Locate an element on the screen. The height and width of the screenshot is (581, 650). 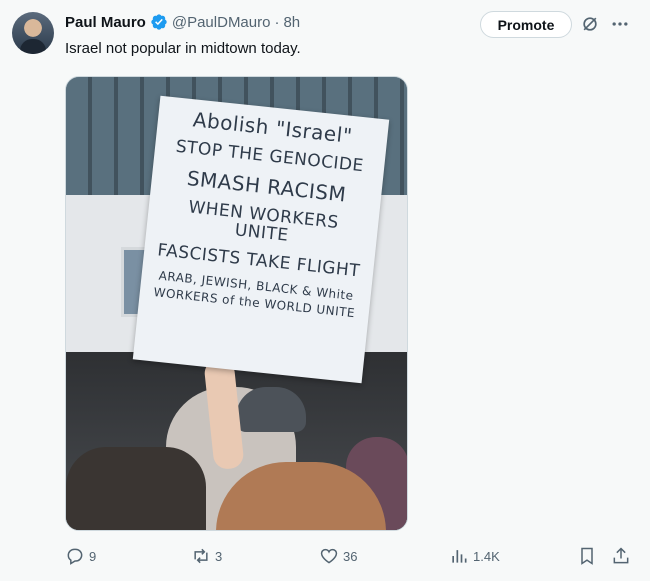
reply-button: 9 is located at coordinates (80, 556).